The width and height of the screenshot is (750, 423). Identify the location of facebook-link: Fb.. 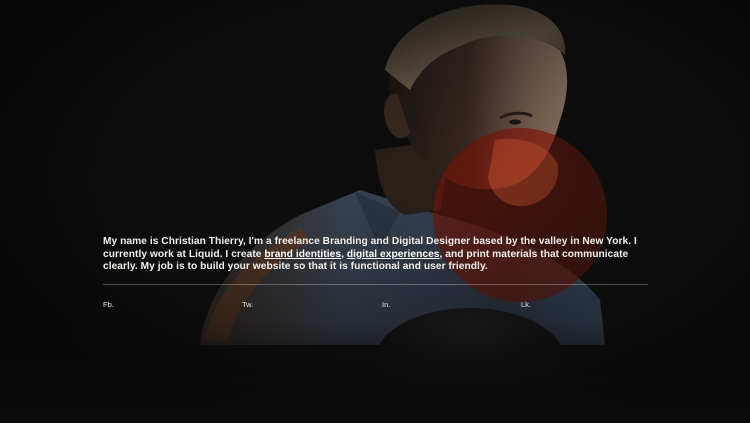
(108, 305).